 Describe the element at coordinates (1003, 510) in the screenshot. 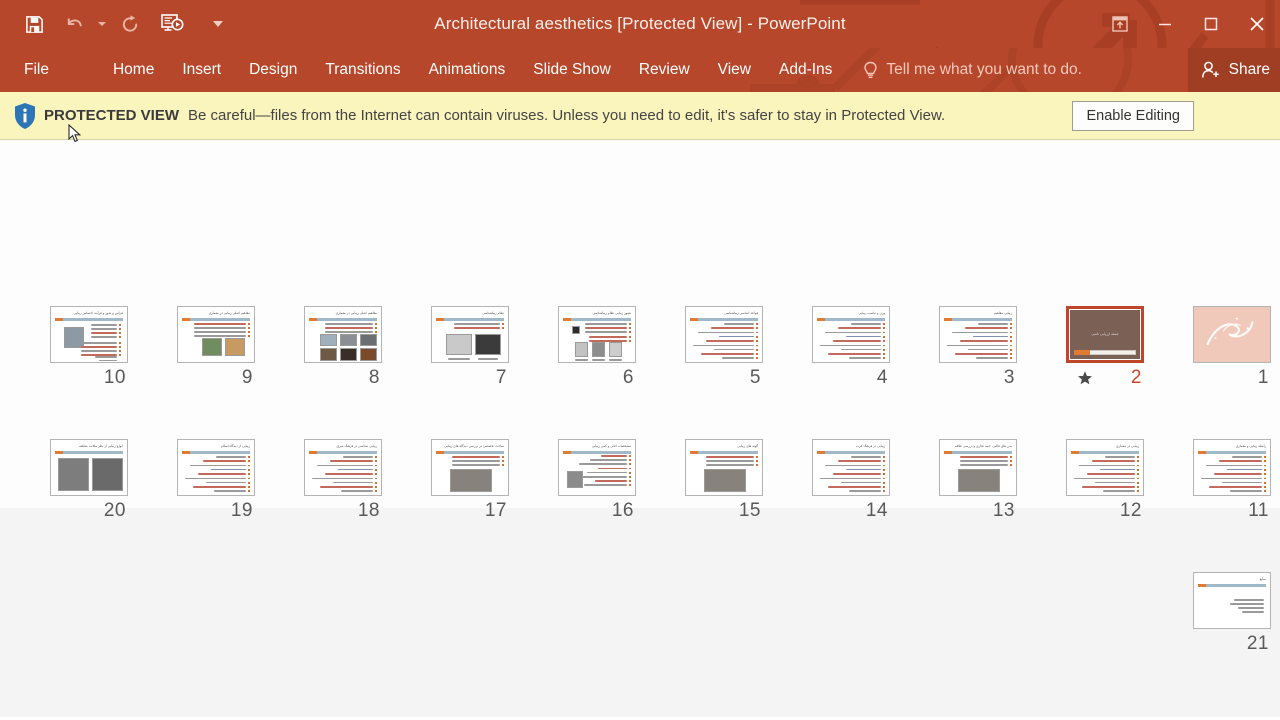

I see `slide-number: 13` at that location.